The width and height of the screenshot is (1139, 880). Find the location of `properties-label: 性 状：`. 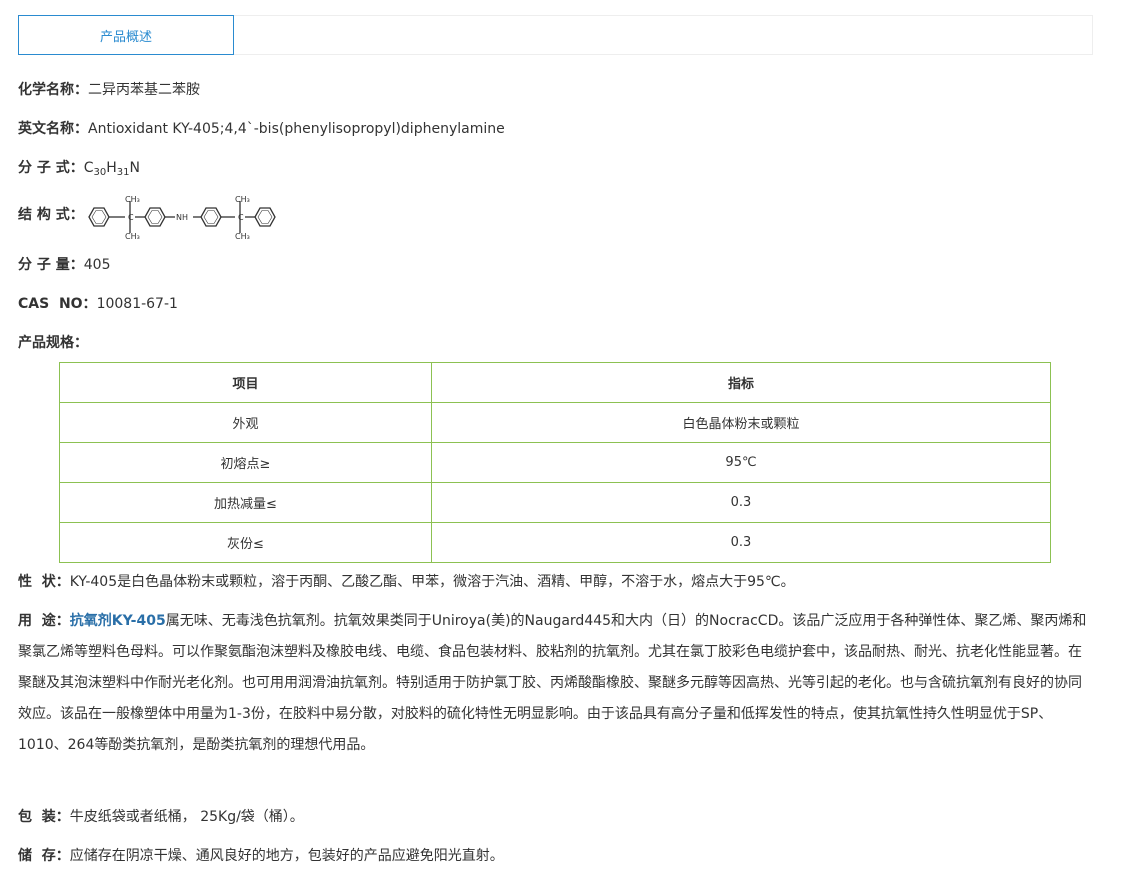

properties-label: 性 状： is located at coordinates (44, 582).